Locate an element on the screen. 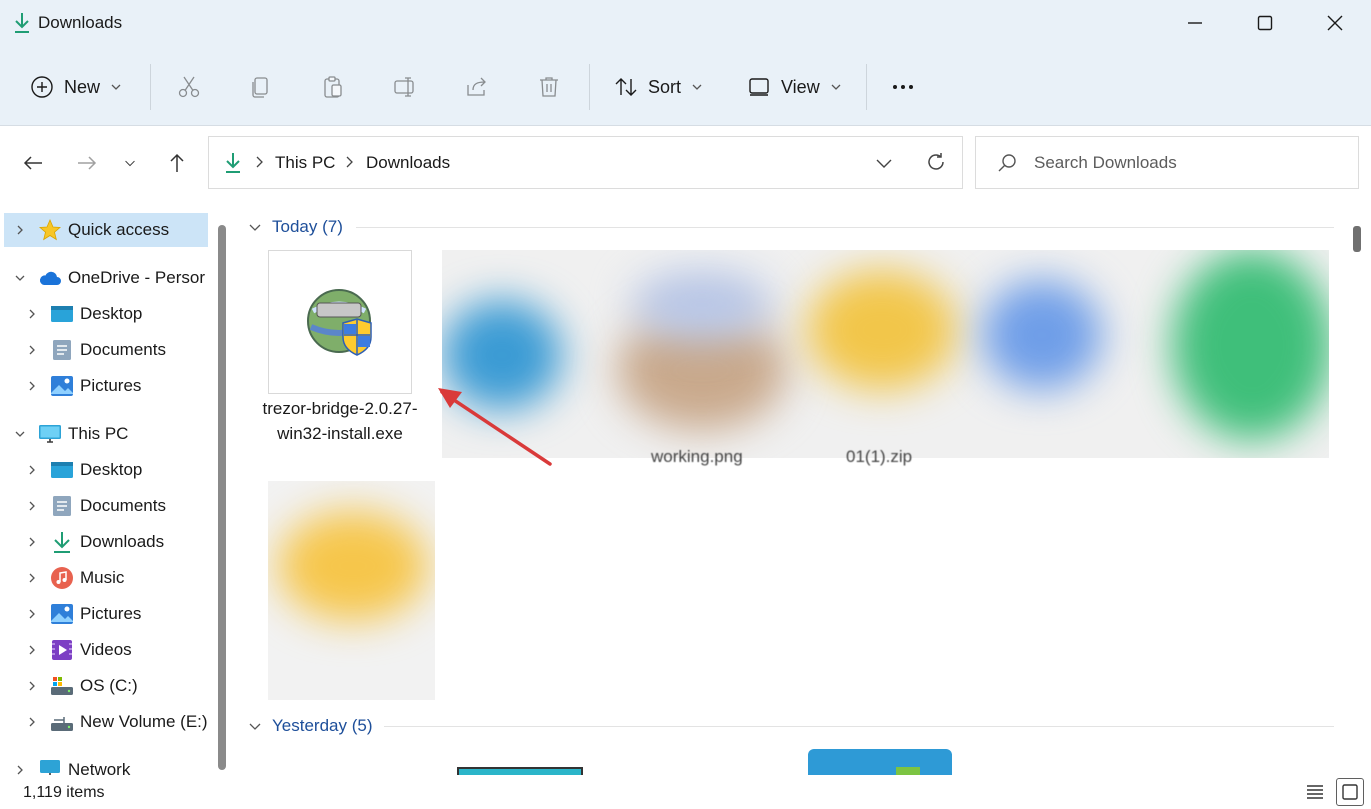  documents-icon is located at coordinates (62, 506).